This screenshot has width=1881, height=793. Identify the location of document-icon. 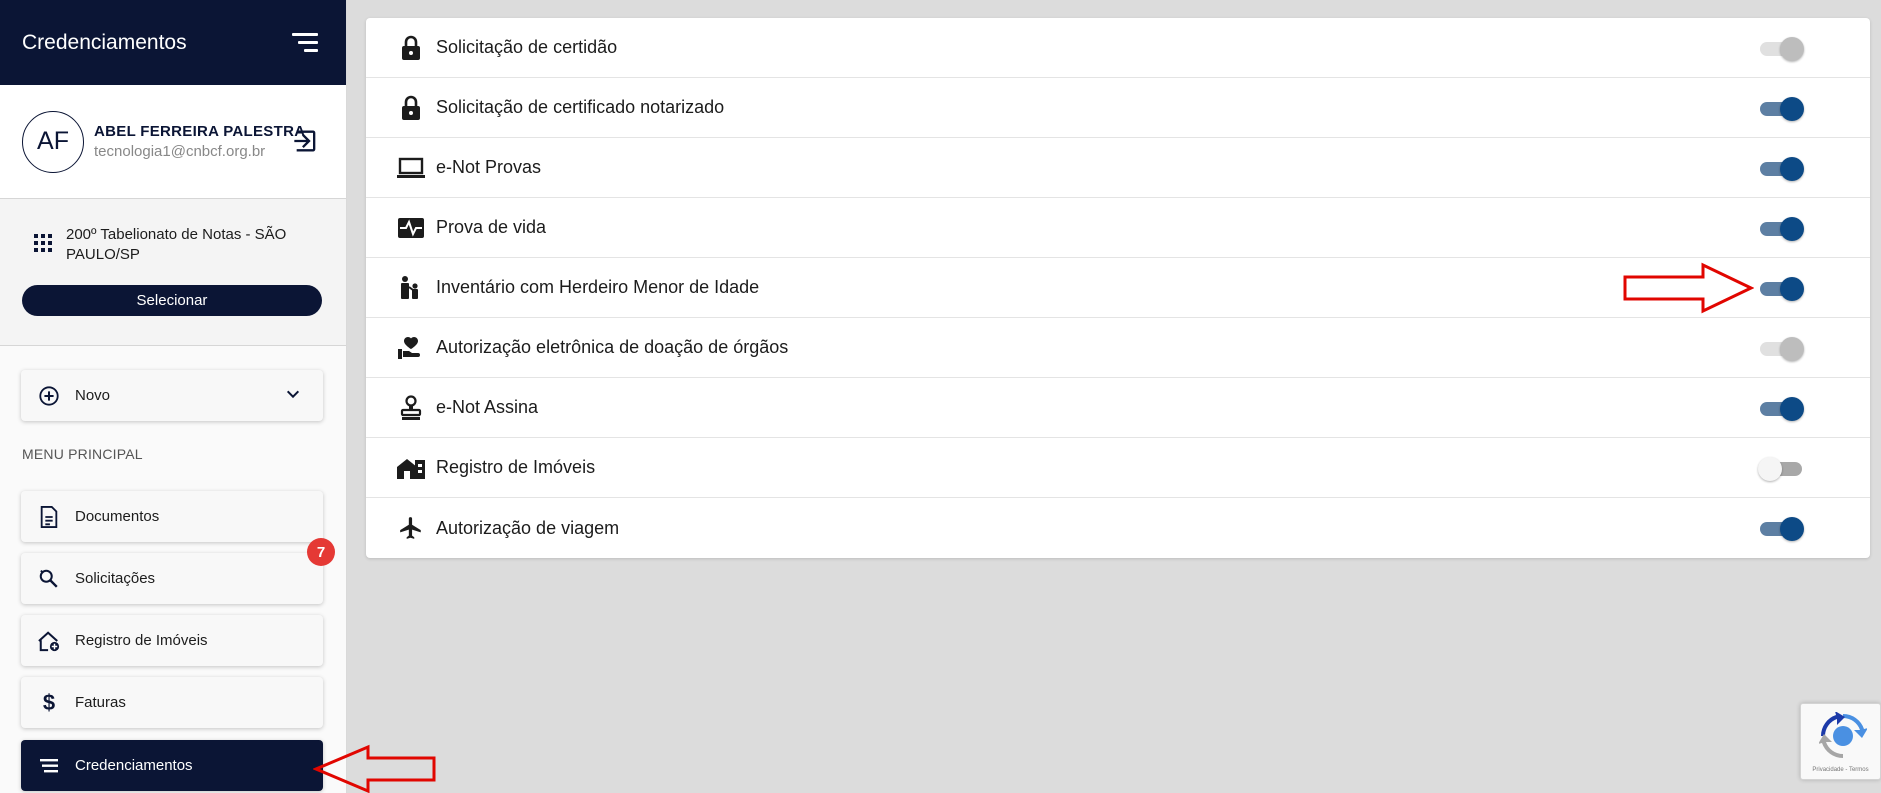
(49, 517).